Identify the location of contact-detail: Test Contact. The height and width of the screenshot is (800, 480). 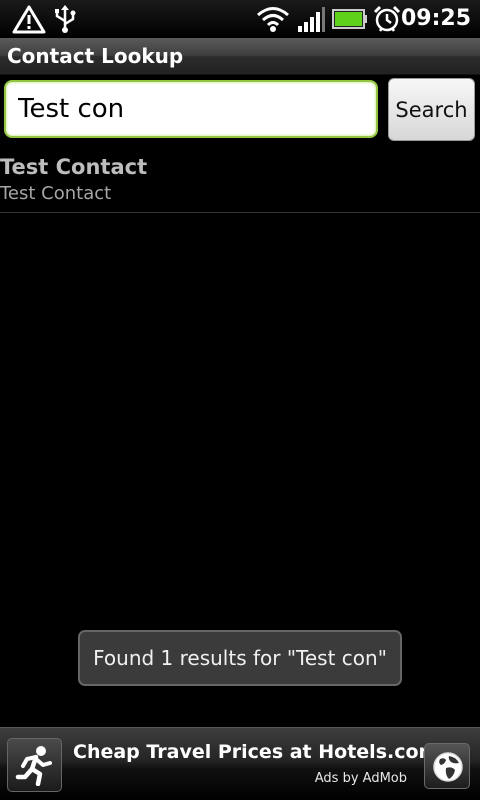
(56, 193).